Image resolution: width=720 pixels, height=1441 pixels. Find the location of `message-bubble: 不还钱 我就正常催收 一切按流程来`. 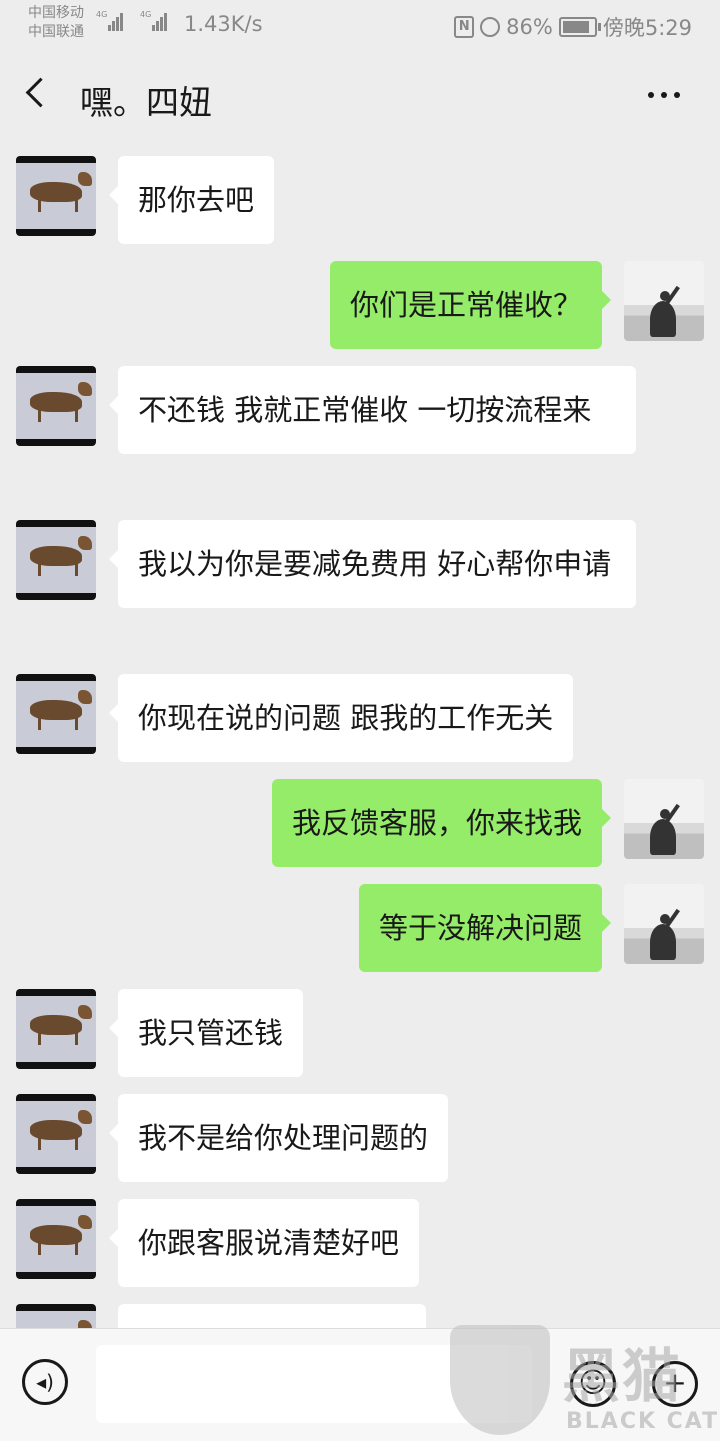

message-bubble: 不还钱 我就正常催收 一切按流程来 is located at coordinates (372, 410).